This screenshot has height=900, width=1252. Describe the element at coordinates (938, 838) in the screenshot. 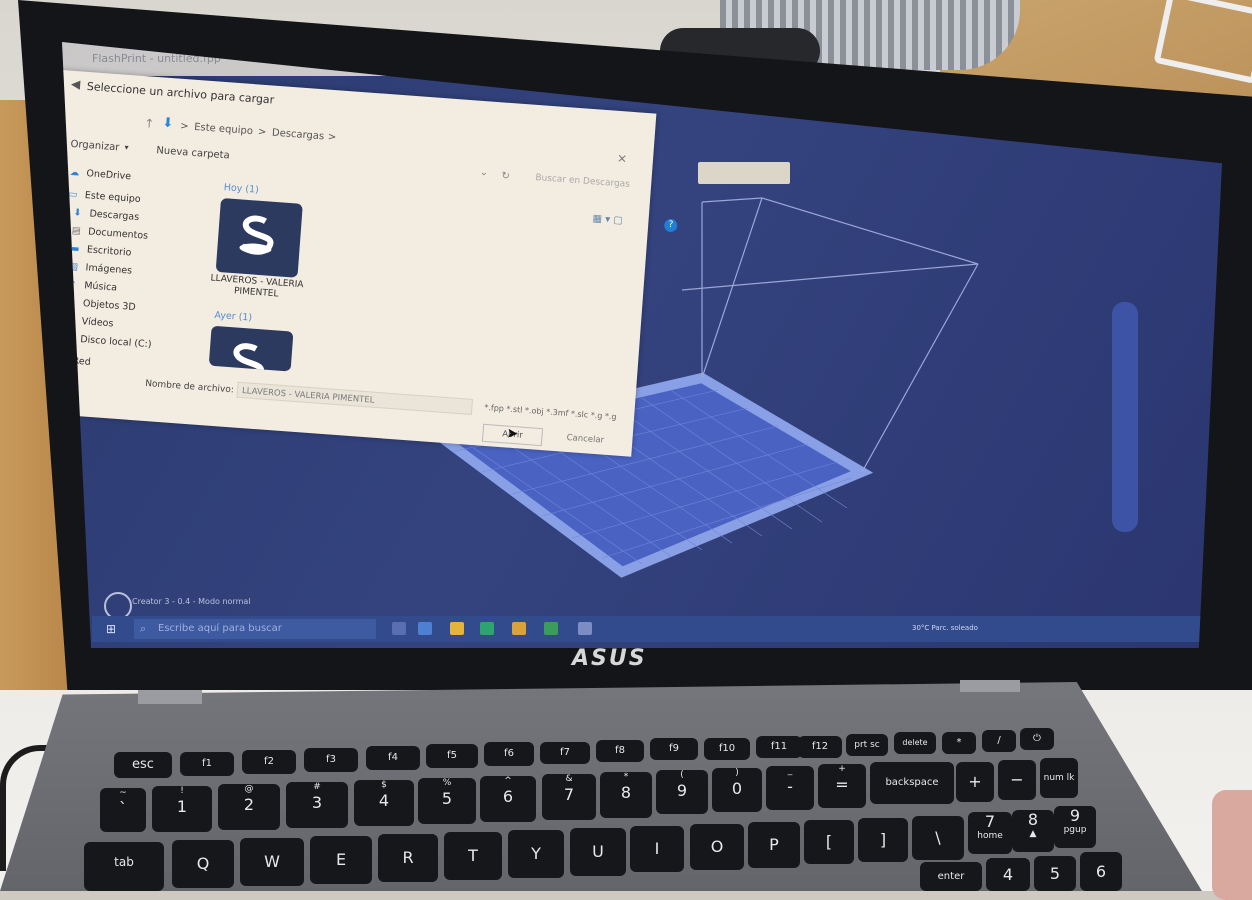

I see `key-backslash: \` at that location.